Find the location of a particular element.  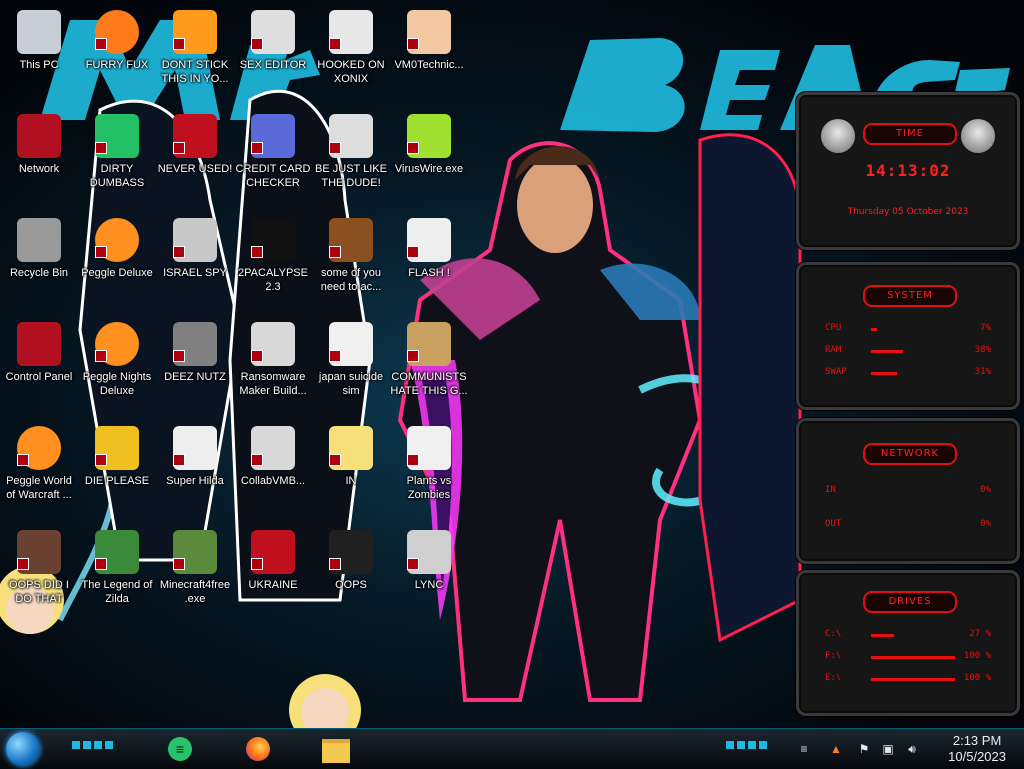

desktop-icon-label: OOPS is located at coordinates (351, 585).